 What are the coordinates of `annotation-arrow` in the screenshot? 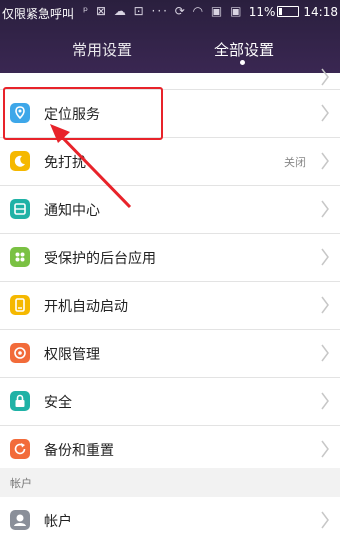 It's located at (91, 166).